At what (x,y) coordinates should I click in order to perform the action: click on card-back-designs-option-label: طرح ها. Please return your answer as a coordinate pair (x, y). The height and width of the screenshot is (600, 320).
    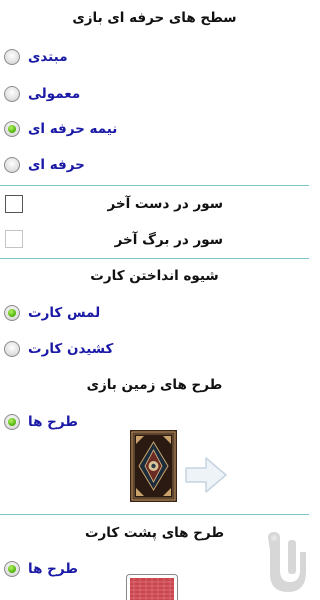
    Looking at the image, I should click on (53, 569).